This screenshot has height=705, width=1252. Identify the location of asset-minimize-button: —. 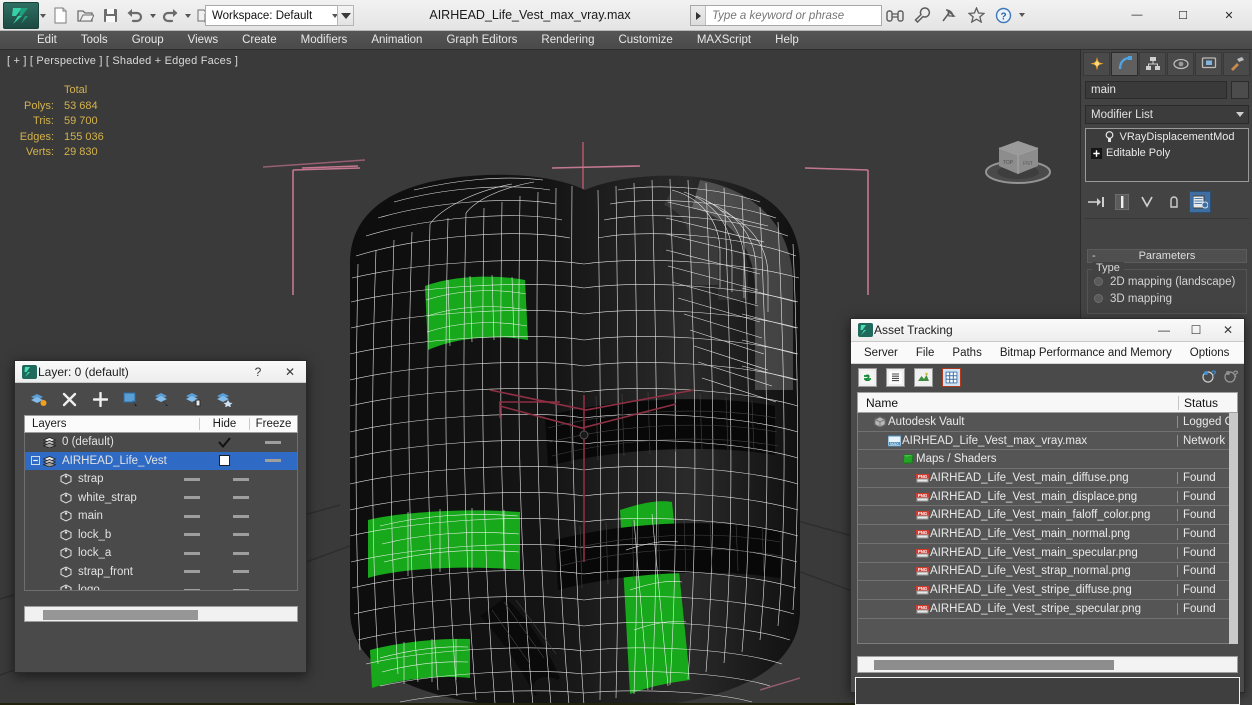
(1164, 330).